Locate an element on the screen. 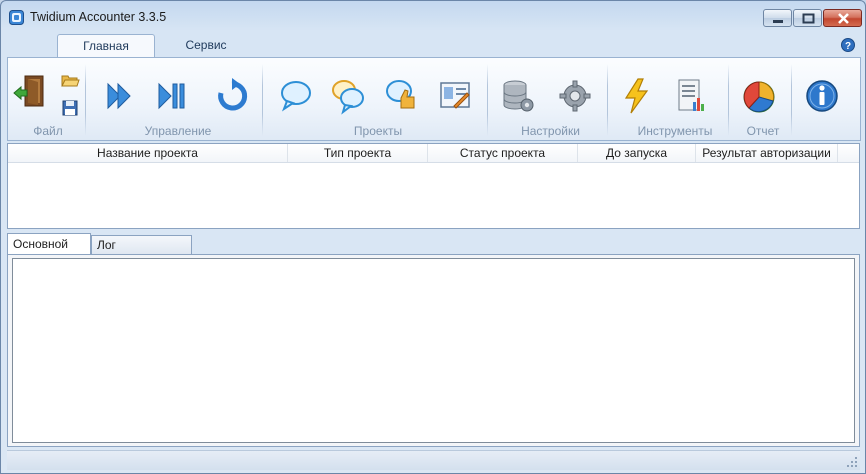 Image resolution: width=866 pixels, height=474 pixels. tools-button is located at coordinates (637, 96).